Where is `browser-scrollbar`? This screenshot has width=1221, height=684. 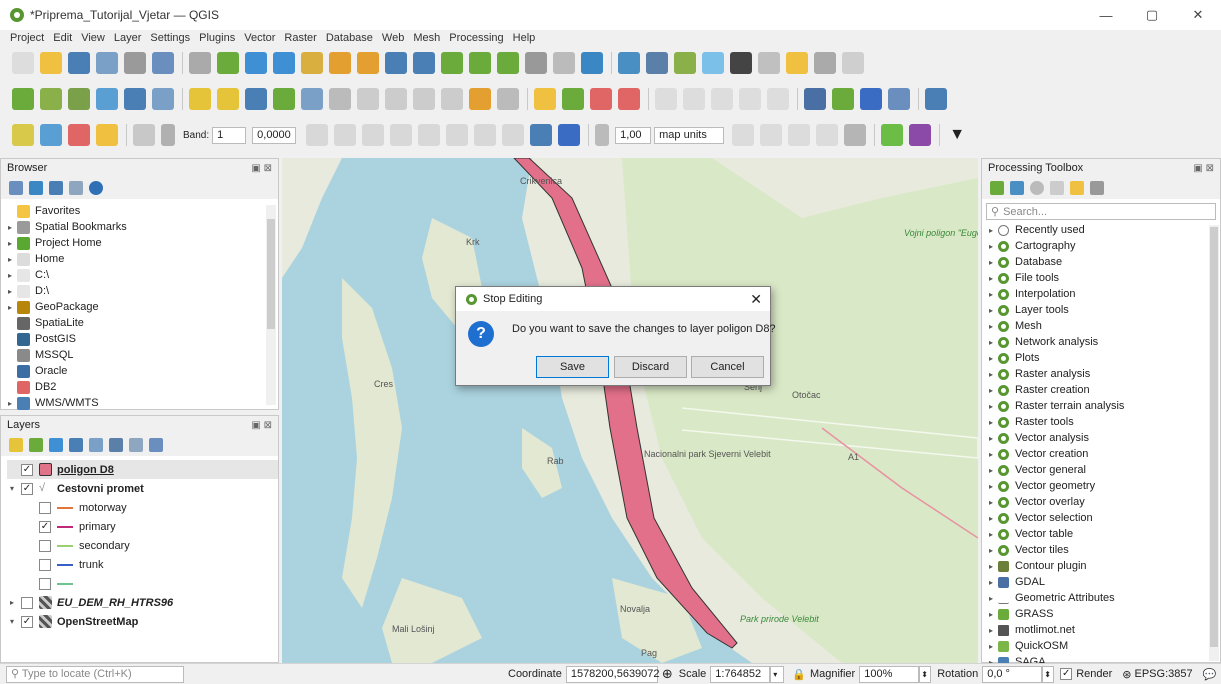 browser-scrollbar is located at coordinates (271, 305).